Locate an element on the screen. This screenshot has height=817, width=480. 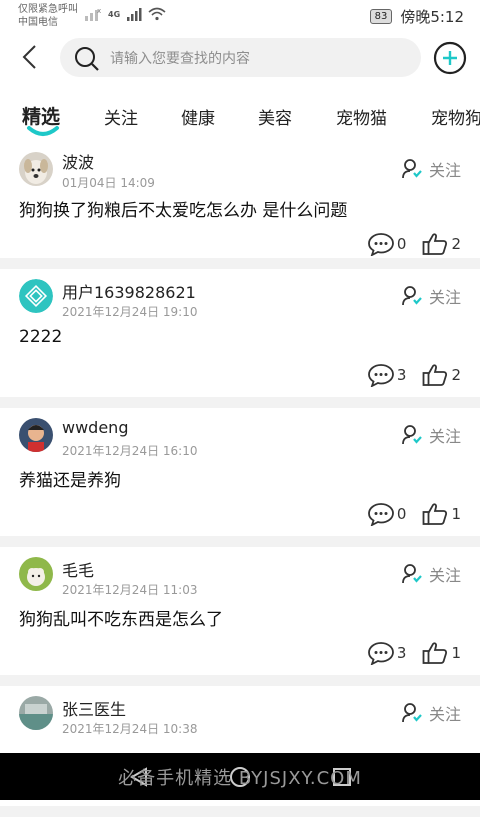
battery-icon: 83 is located at coordinates (381, 16).